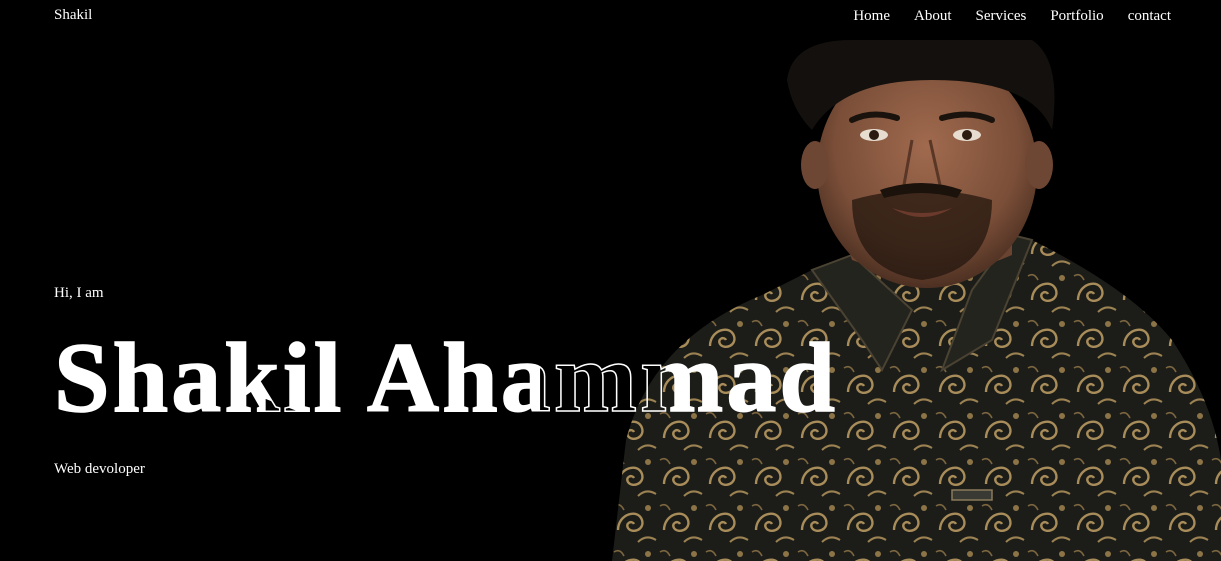  I want to click on nav-link-contact: contact, so click(1149, 16).